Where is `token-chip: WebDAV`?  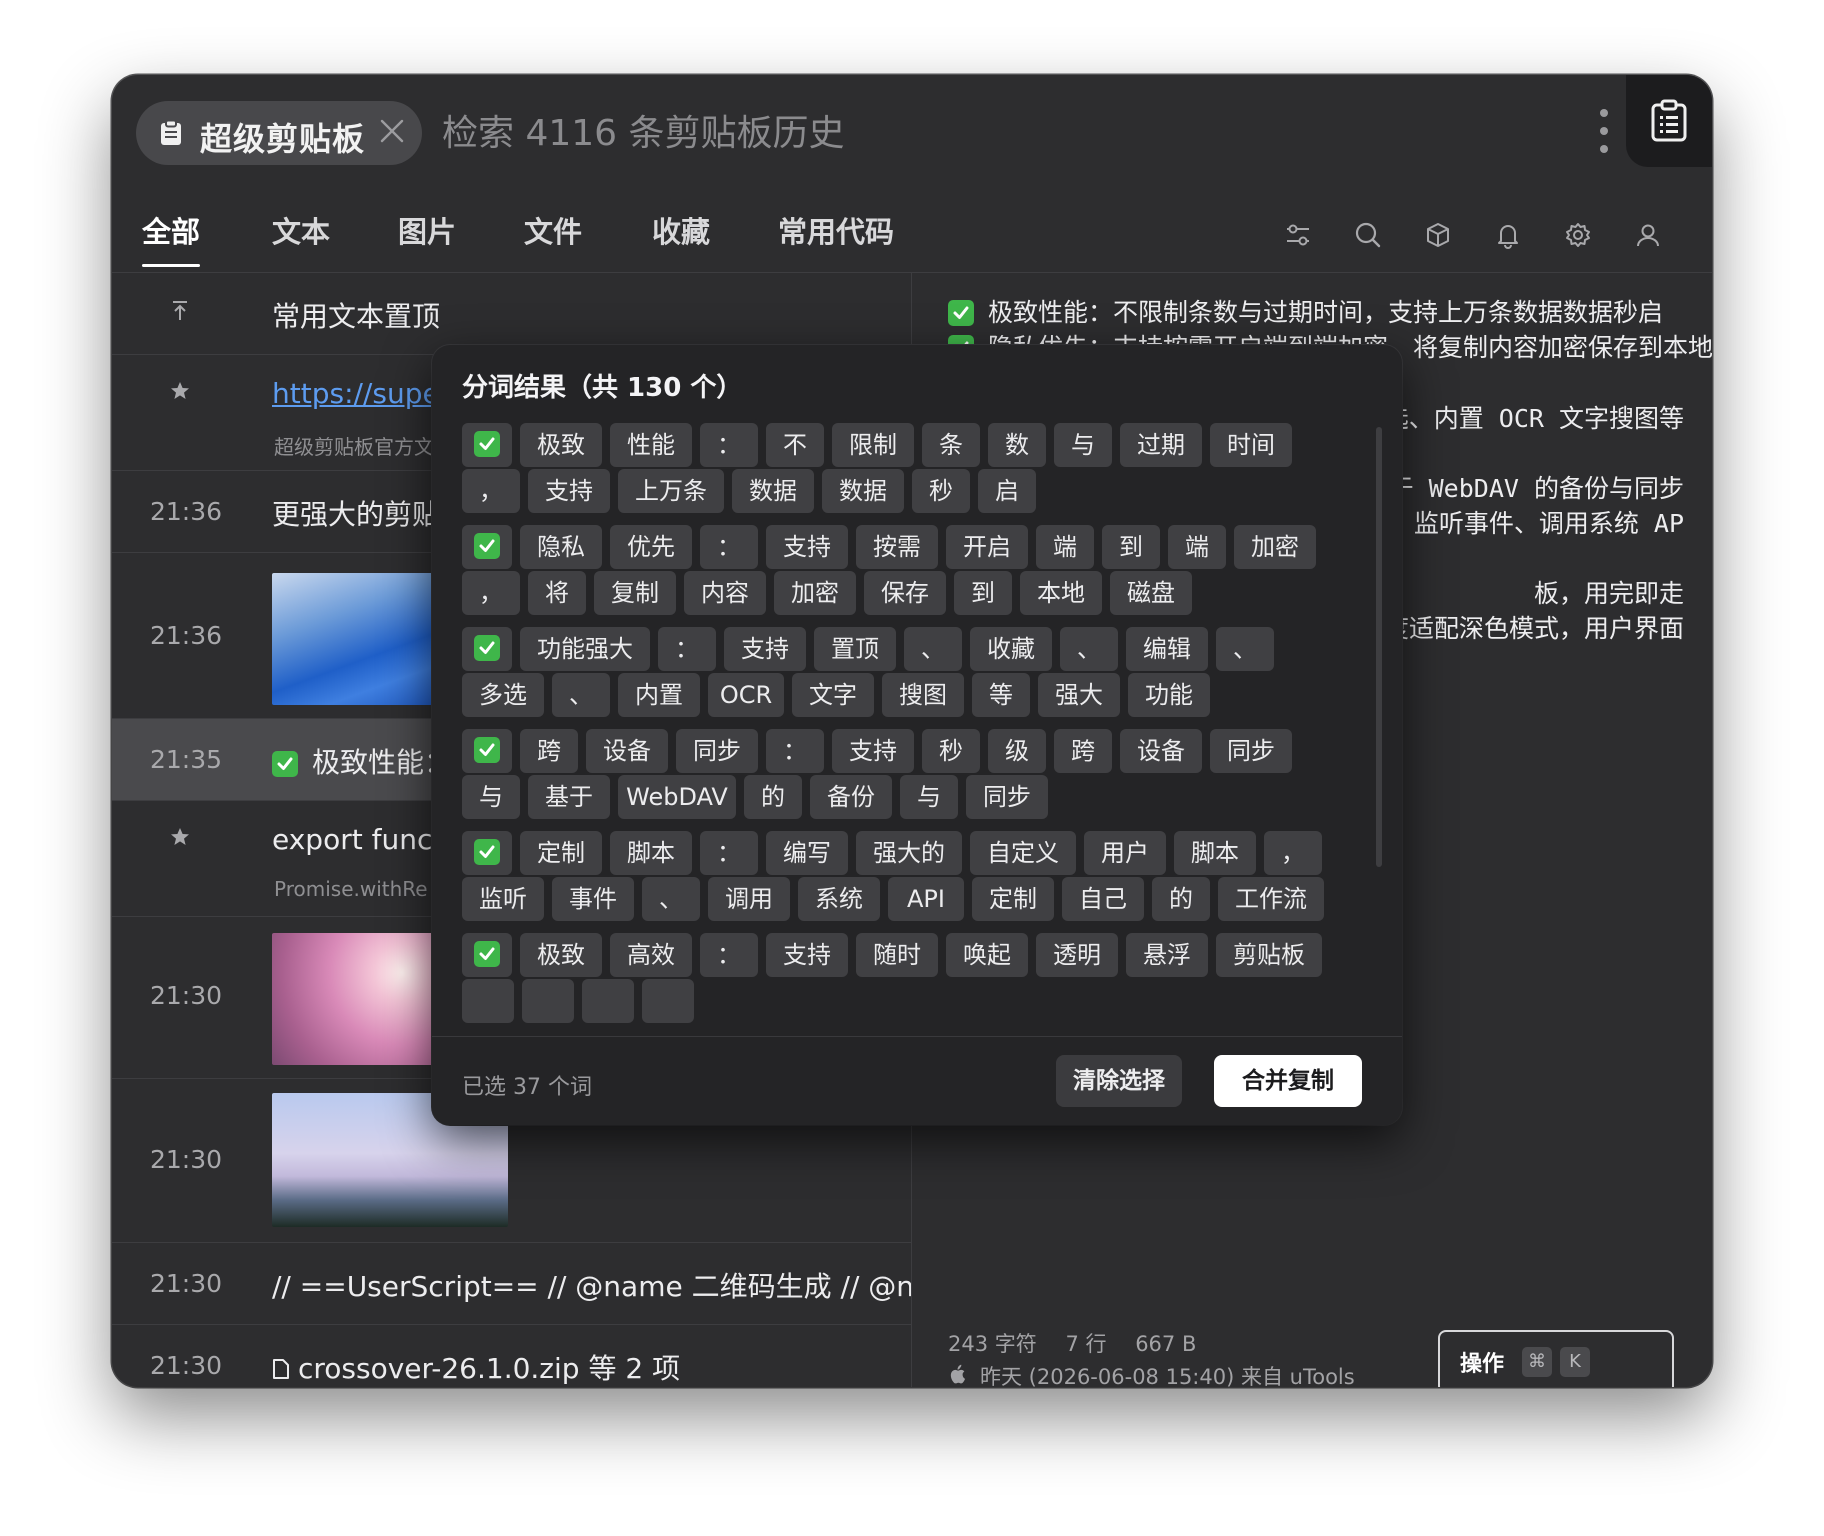 token-chip: WebDAV is located at coordinates (677, 797).